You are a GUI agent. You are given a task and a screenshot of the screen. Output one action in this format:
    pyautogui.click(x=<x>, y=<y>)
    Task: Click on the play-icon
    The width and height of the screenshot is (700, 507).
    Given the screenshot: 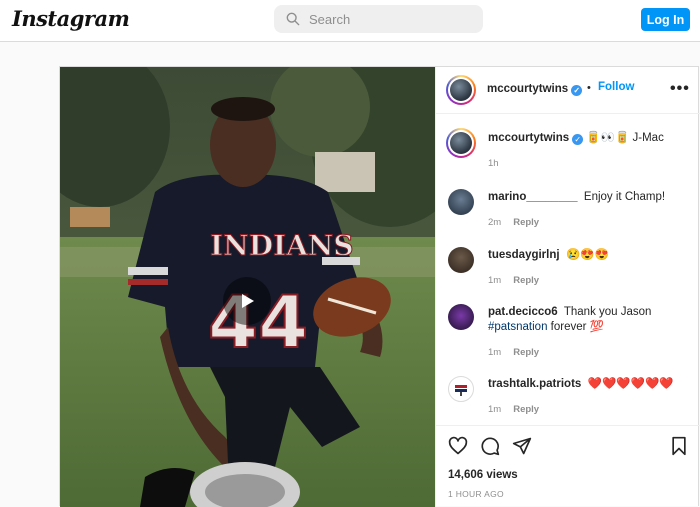 What is the action you would take?
    pyautogui.click(x=248, y=301)
    